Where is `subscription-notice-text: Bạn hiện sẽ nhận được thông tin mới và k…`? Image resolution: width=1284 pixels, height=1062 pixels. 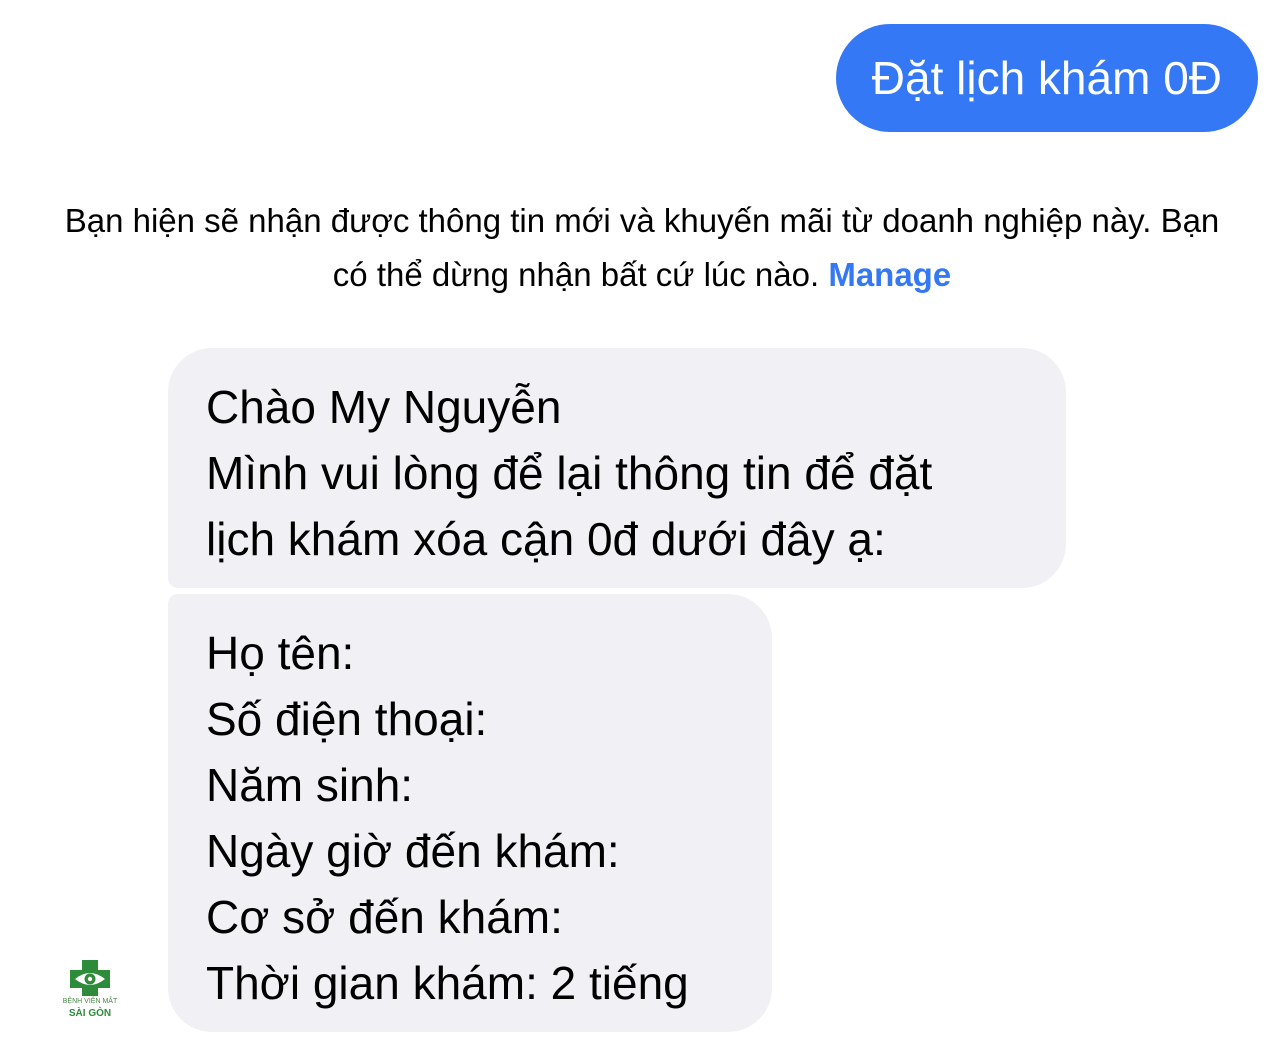
subscription-notice-text: Bạn hiện sẽ nhận được thông tin mới và k… is located at coordinates (642, 247).